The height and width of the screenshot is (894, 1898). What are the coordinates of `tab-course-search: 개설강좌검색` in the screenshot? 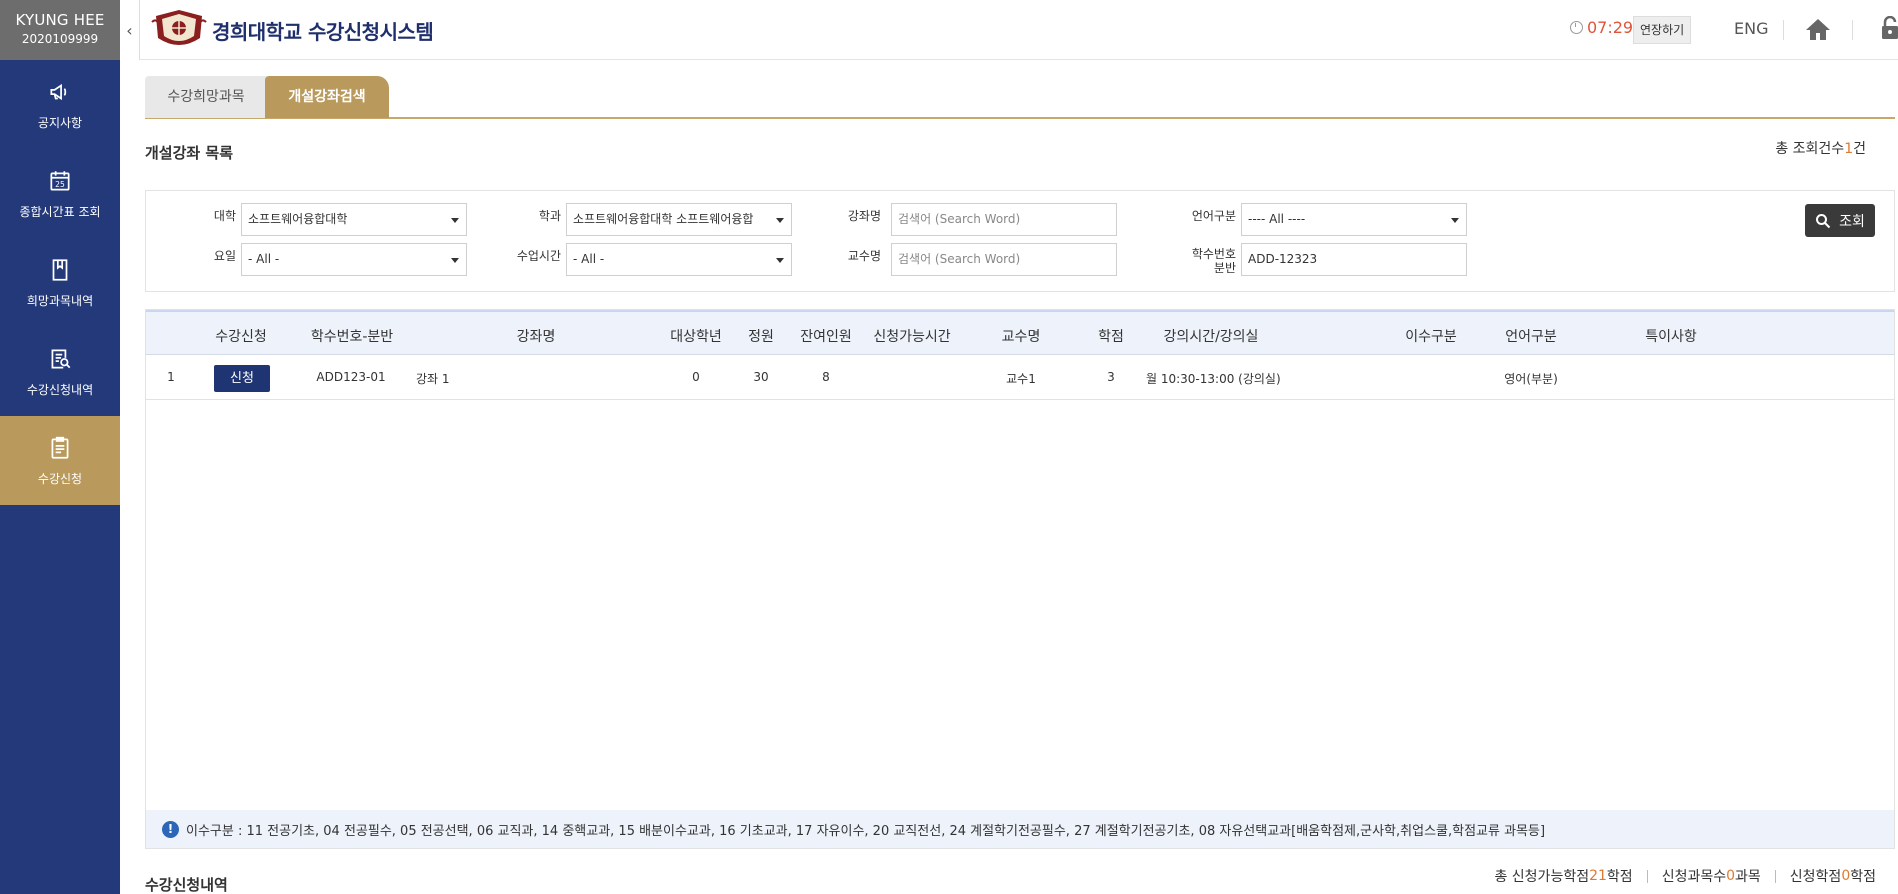 It's located at (327, 97).